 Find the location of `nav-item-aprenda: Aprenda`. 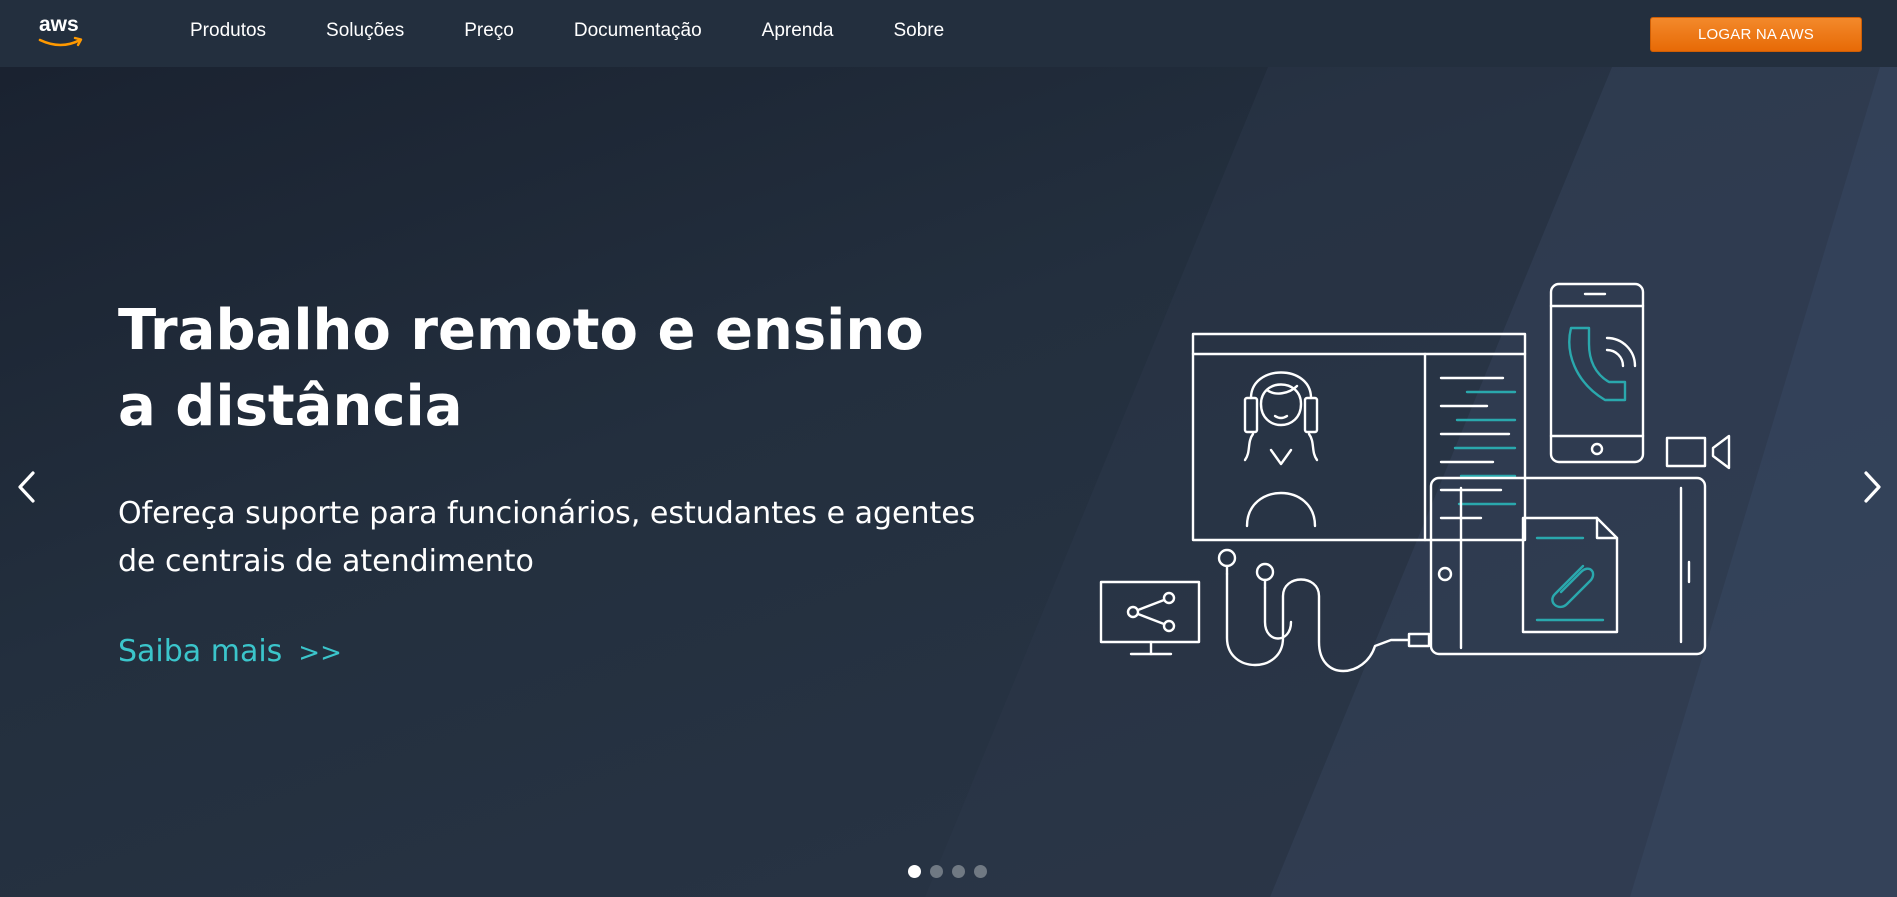

nav-item-aprenda: Aprenda is located at coordinates (798, 31).